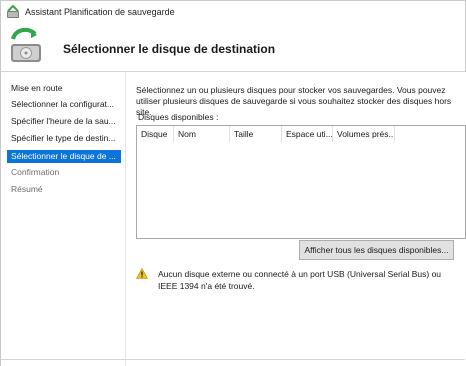  What do you see at coordinates (142, 273) in the screenshot?
I see `warning-icon` at bounding box center [142, 273].